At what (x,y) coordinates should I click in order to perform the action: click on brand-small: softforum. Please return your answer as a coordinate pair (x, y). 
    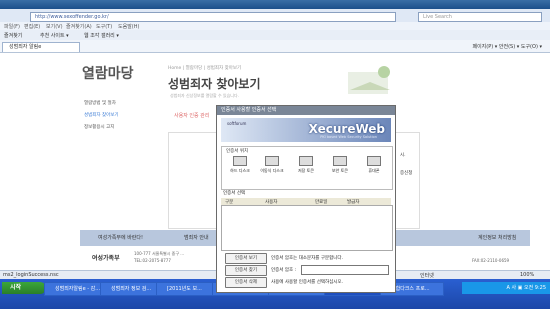
    Looking at the image, I should click on (237, 123).